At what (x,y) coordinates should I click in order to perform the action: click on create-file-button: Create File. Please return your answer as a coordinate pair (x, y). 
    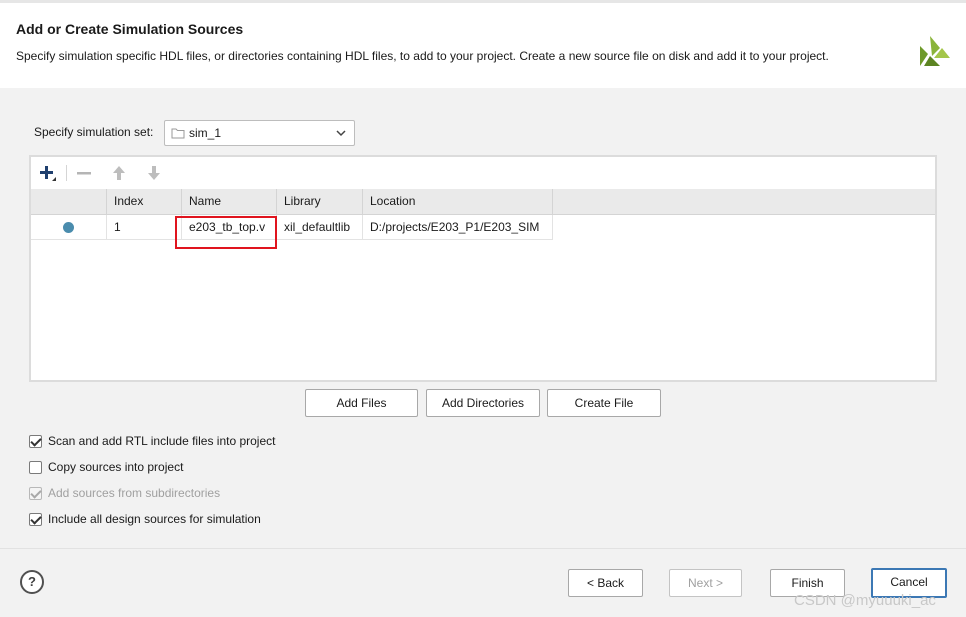
    Looking at the image, I should click on (604, 403).